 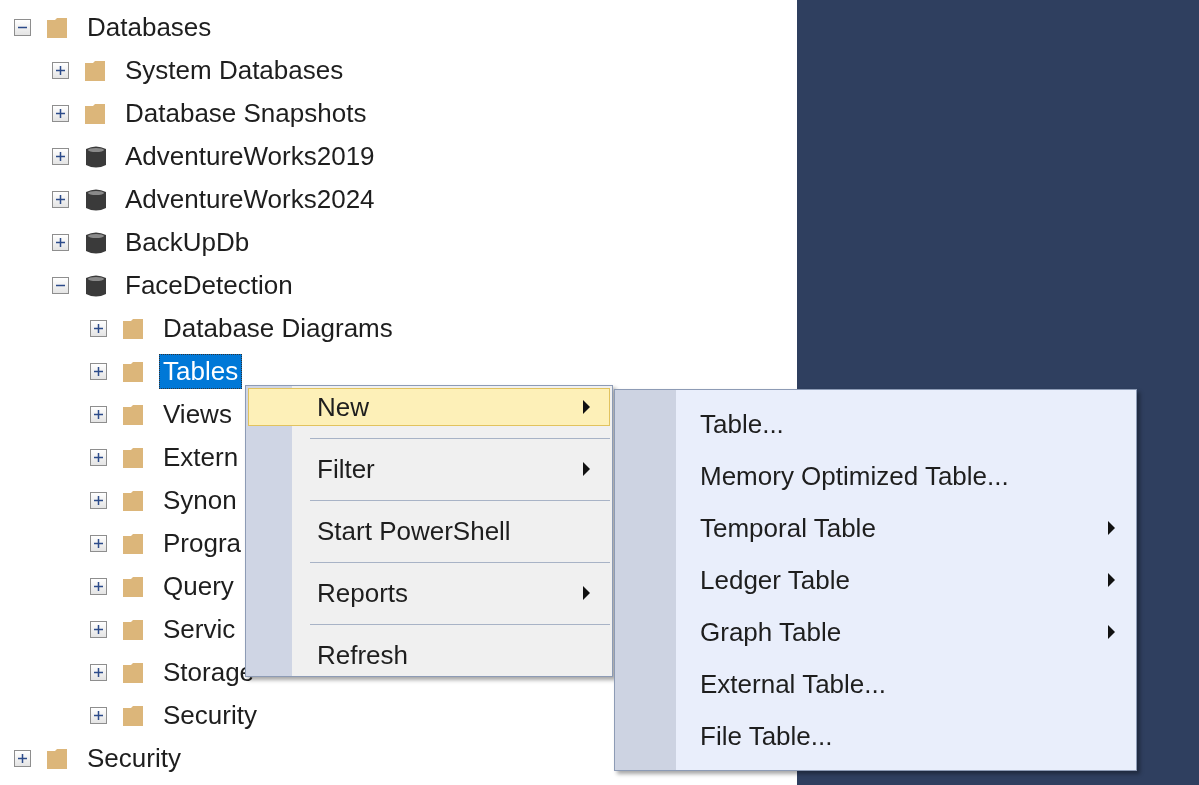 I want to click on tree-item: AdventureWorks2019, so click(x=250, y=156).